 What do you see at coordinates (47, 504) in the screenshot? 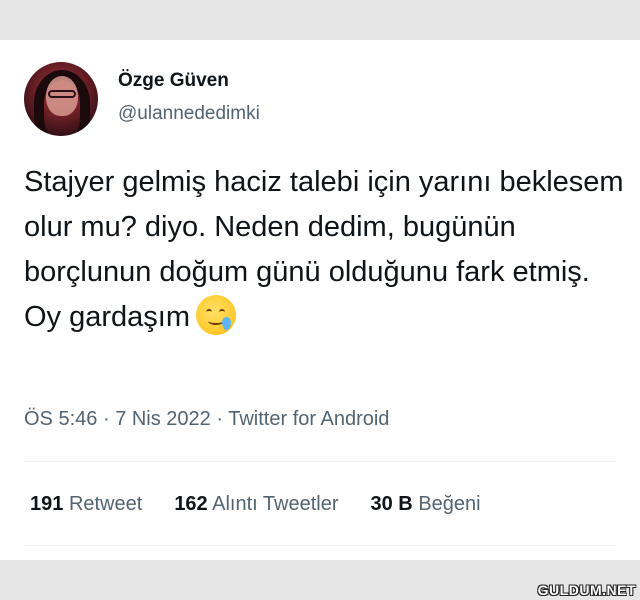
I see `retweets-count: 191` at bounding box center [47, 504].